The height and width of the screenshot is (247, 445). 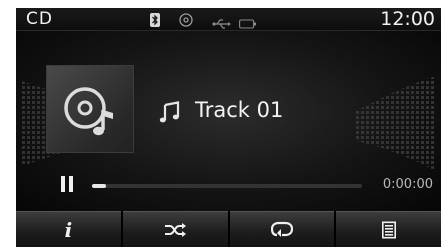 I want to click on cd-music-icon, so click(x=88, y=111).